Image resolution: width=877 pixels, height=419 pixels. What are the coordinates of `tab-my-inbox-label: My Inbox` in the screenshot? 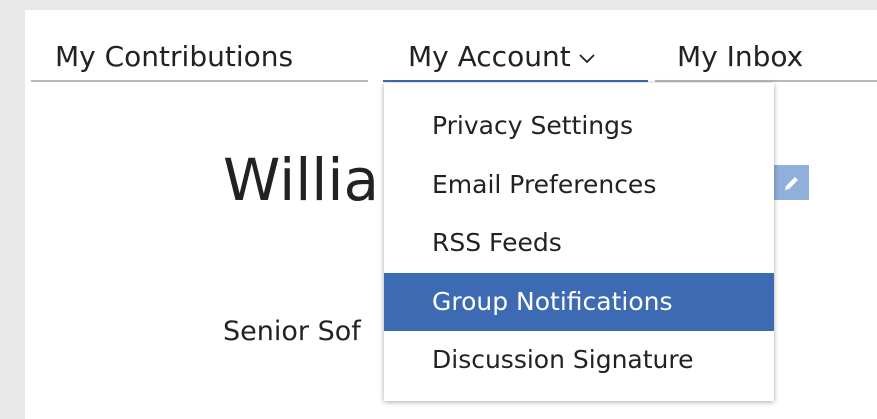 It's located at (740, 56).